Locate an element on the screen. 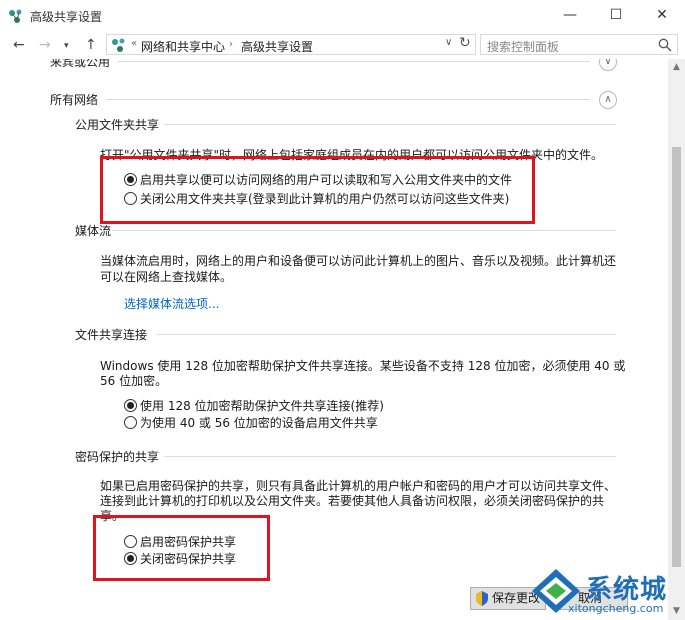 The height and width of the screenshot is (620, 685). up-arrow-icon: ↑ is located at coordinates (91, 45).